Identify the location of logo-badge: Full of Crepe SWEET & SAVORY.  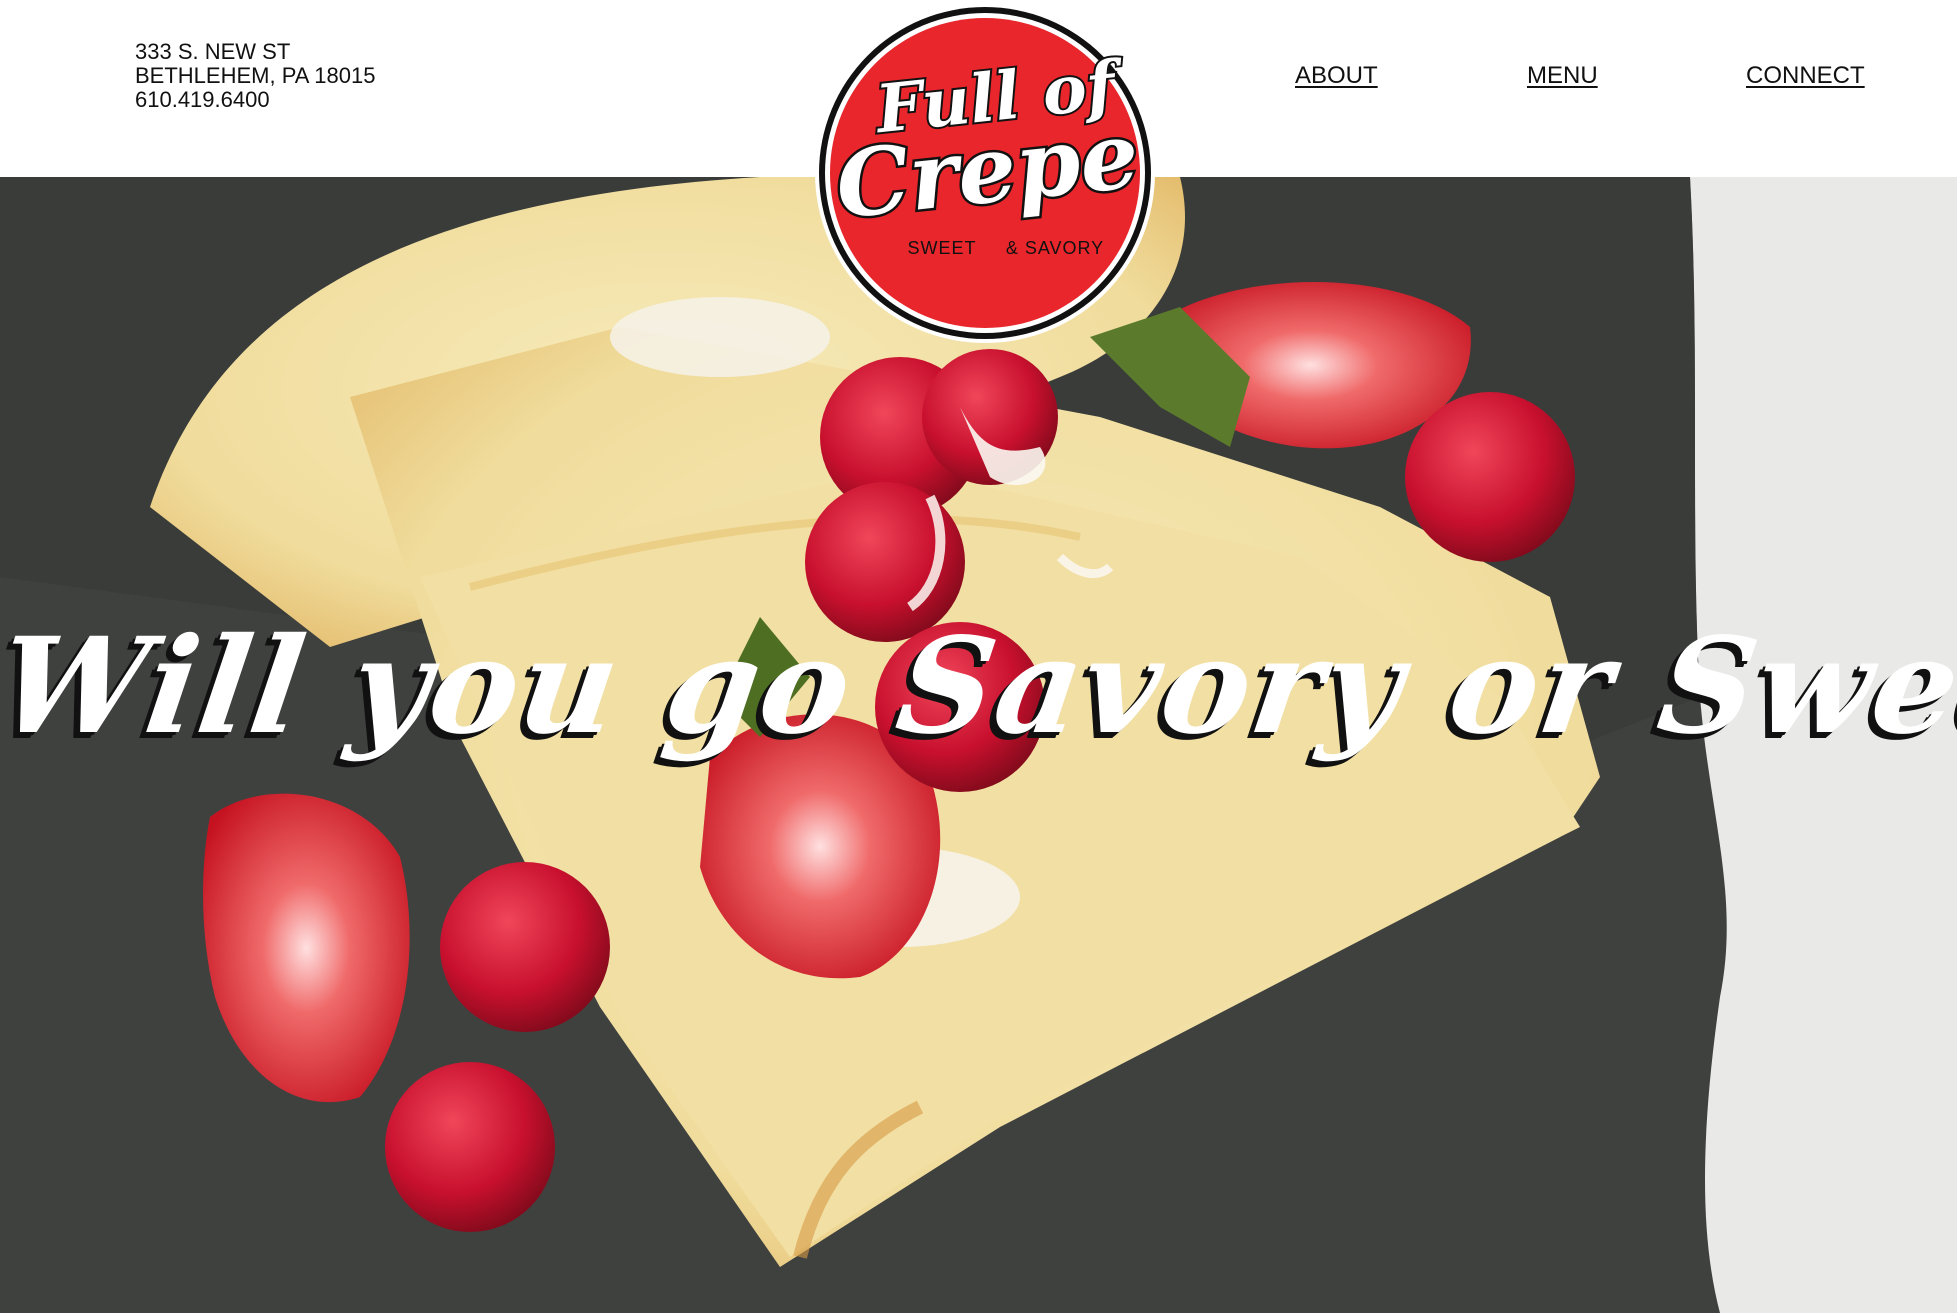
(985, 173).